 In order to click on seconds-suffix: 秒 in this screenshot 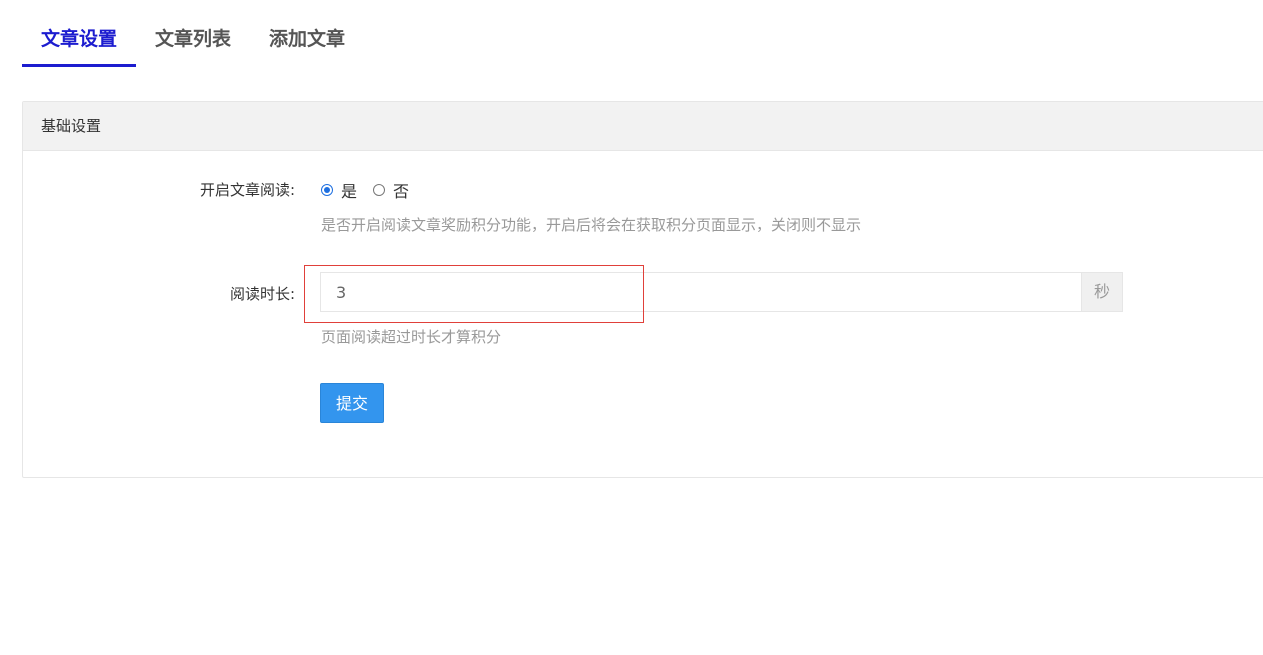, I will do `click(1102, 292)`.